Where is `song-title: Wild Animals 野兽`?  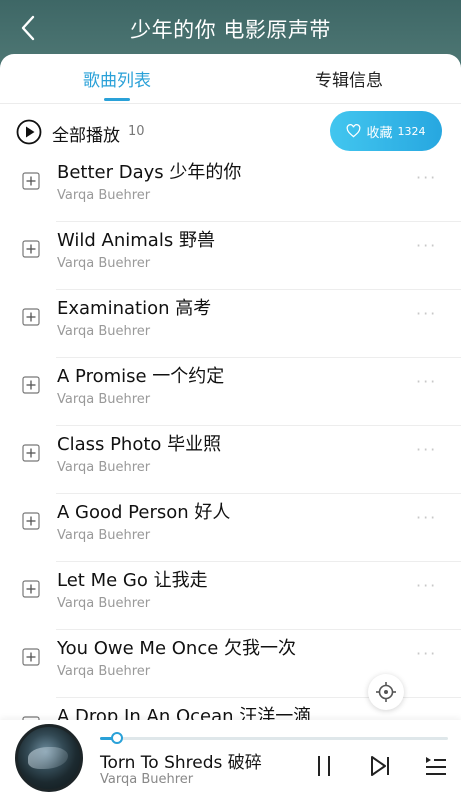 song-title: Wild Animals 野兽 is located at coordinates (136, 240).